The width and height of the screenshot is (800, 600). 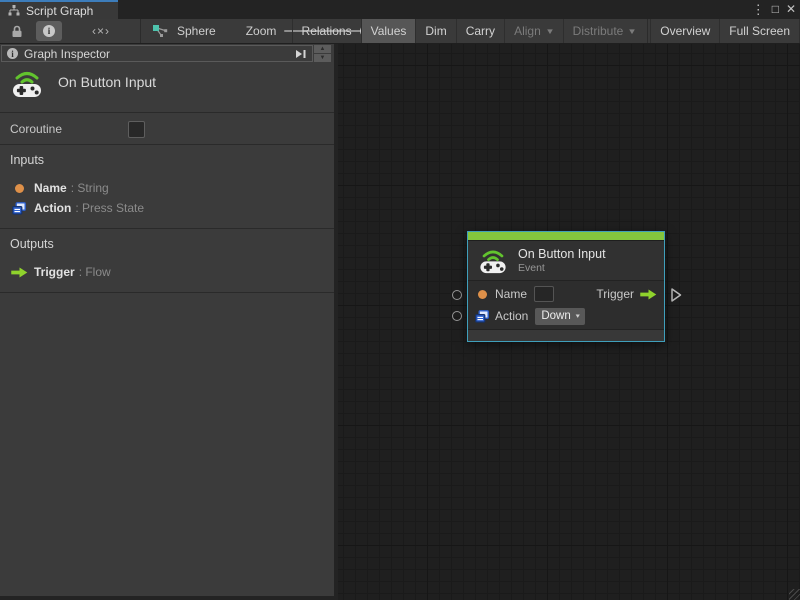 What do you see at coordinates (50, 188) in the screenshot?
I see `port-name: Name` at bounding box center [50, 188].